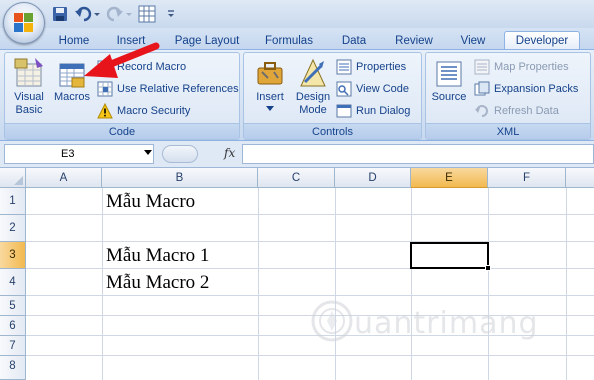 This screenshot has width=594, height=380. I want to click on column-header-c: C, so click(296, 178).